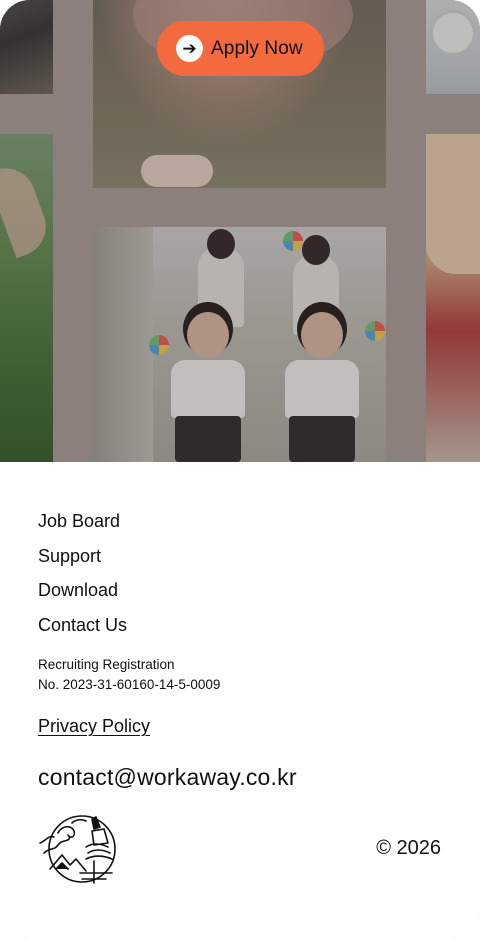  I want to click on contact-email: contact@workaway.co.kr, so click(167, 777).